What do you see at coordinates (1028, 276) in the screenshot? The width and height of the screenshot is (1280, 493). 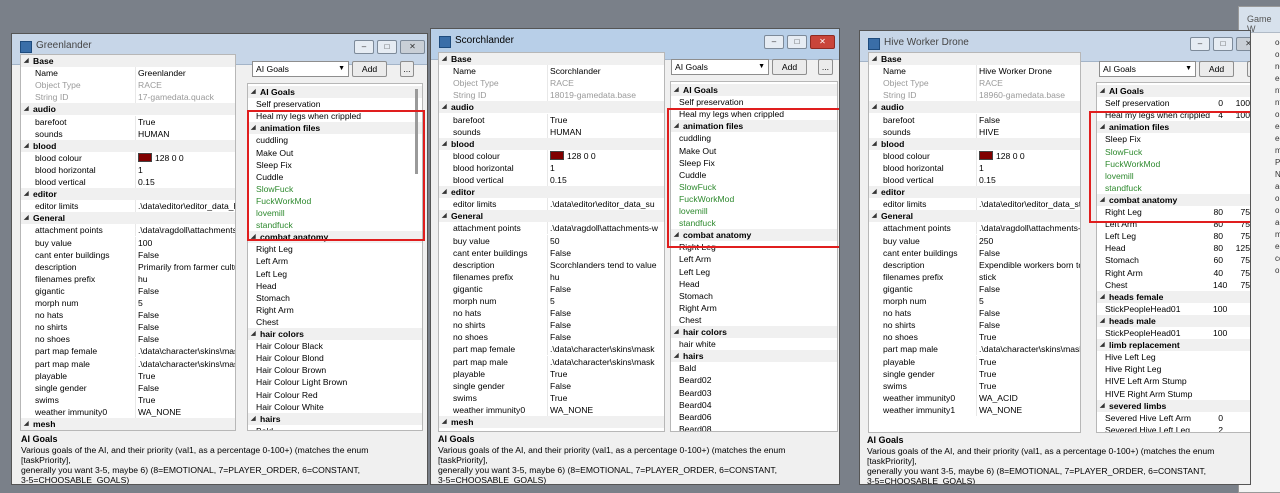 I see `property-value: stick` at bounding box center [1028, 276].